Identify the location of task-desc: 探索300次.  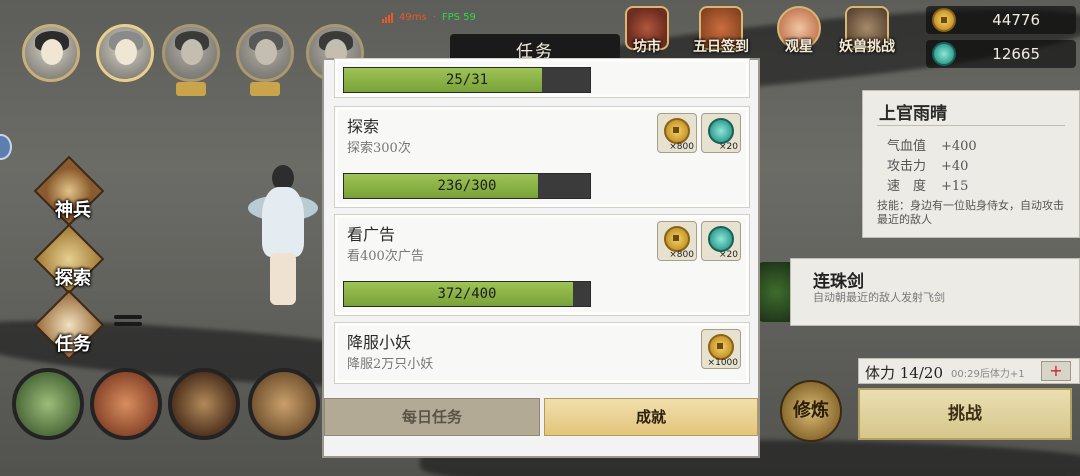
(379, 148).